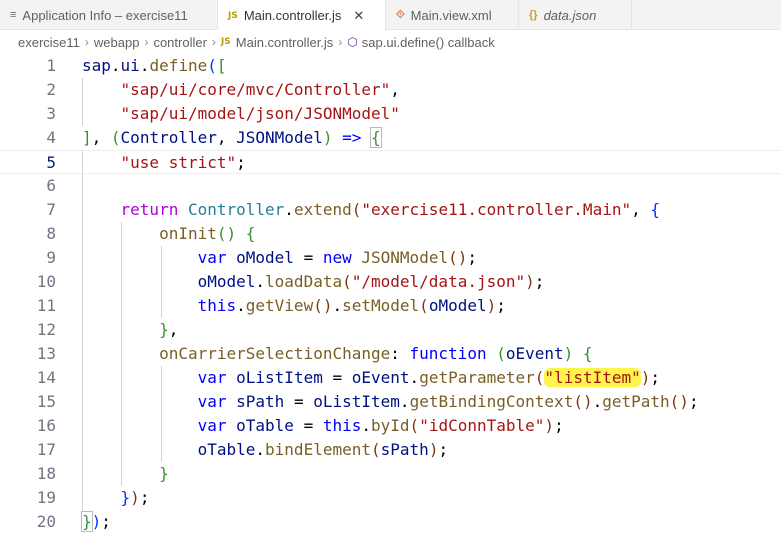  I want to click on breadcrumb-project: exercise11, so click(49, 42).